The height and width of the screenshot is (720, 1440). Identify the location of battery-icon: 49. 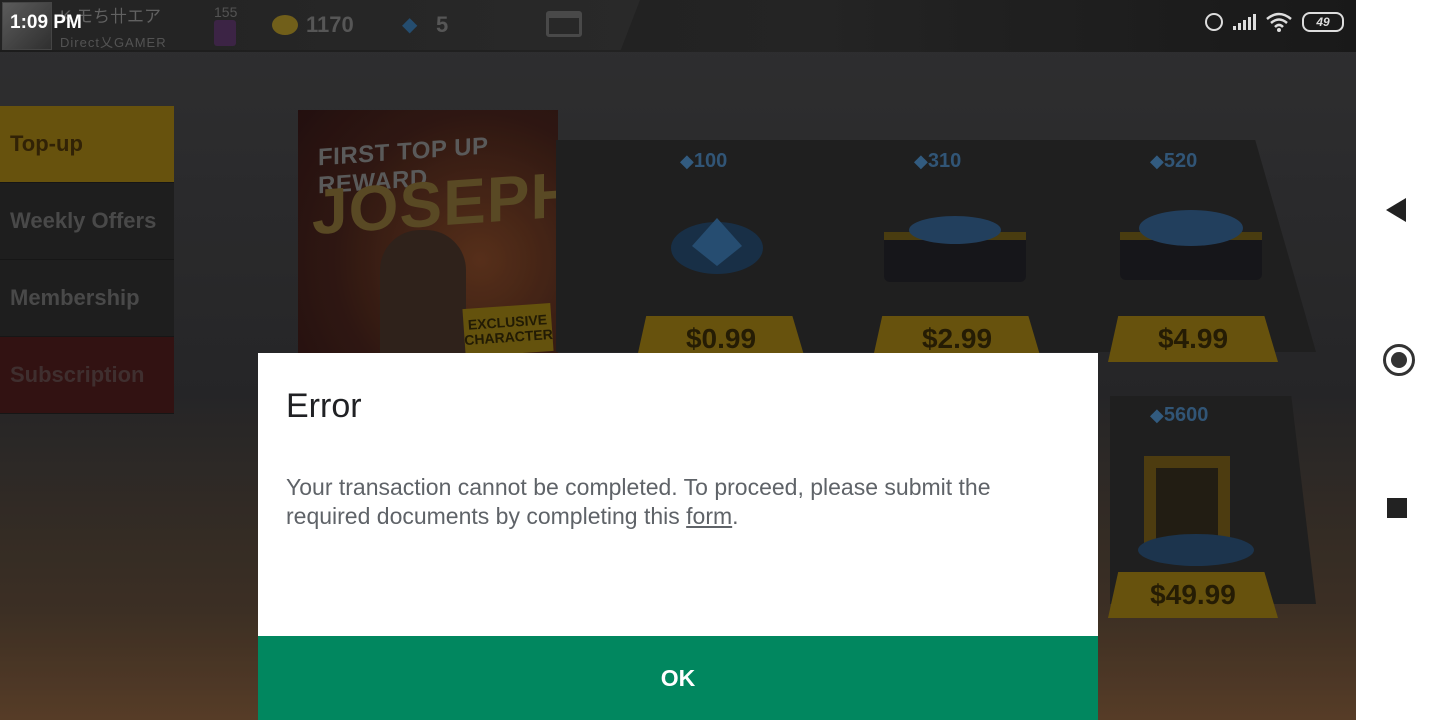
(1323, 22).